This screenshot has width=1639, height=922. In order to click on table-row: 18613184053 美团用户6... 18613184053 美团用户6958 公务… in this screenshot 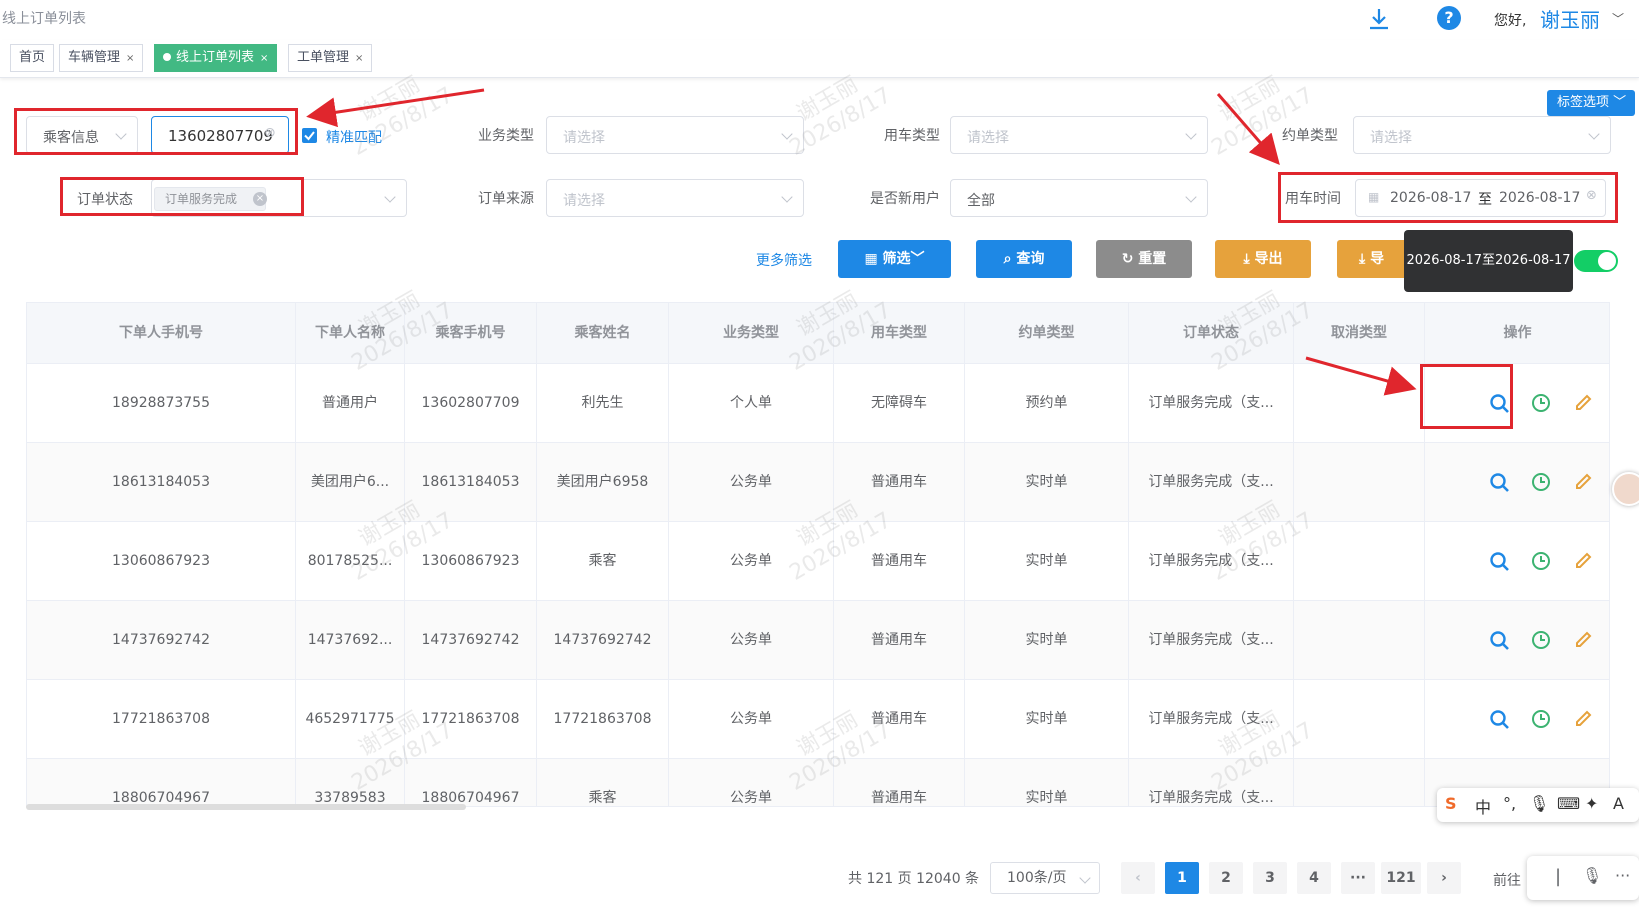, I will do `click(818, 482)`.